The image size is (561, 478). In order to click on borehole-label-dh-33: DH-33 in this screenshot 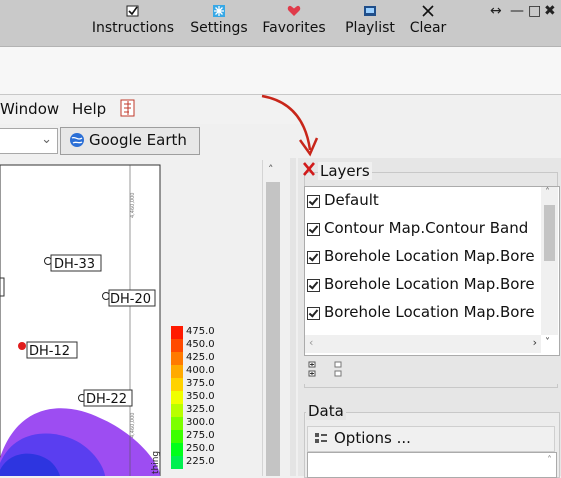, I will do `click(76, 263)`.